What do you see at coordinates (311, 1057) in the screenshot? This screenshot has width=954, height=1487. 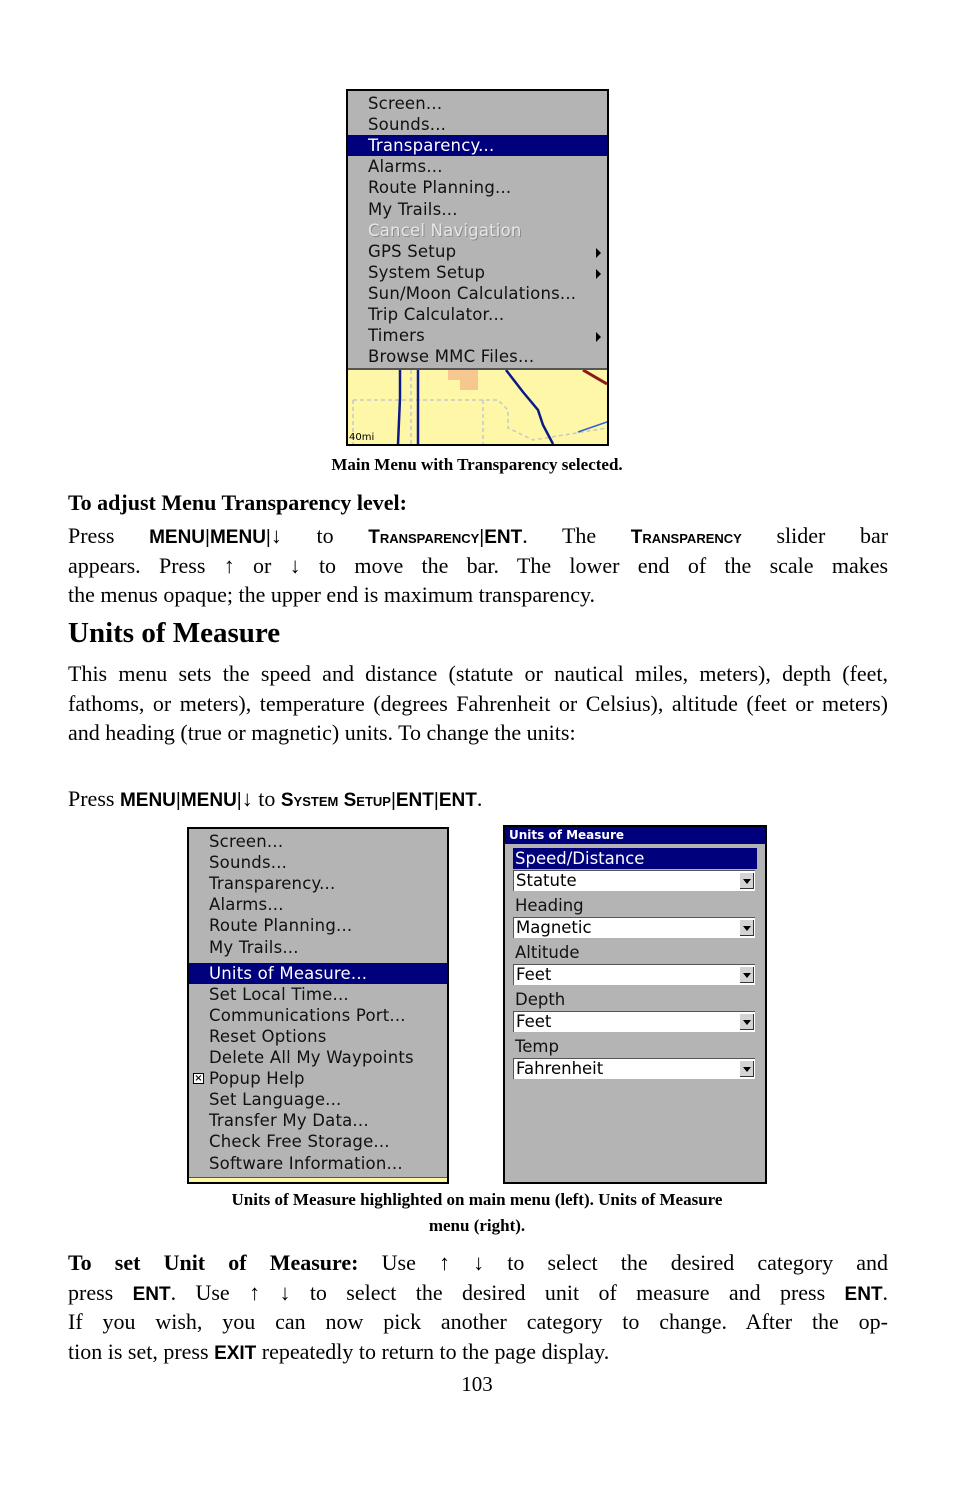 I see `menu-item-label: Delete All My Waypoints` at bounding box center [311, 1057].